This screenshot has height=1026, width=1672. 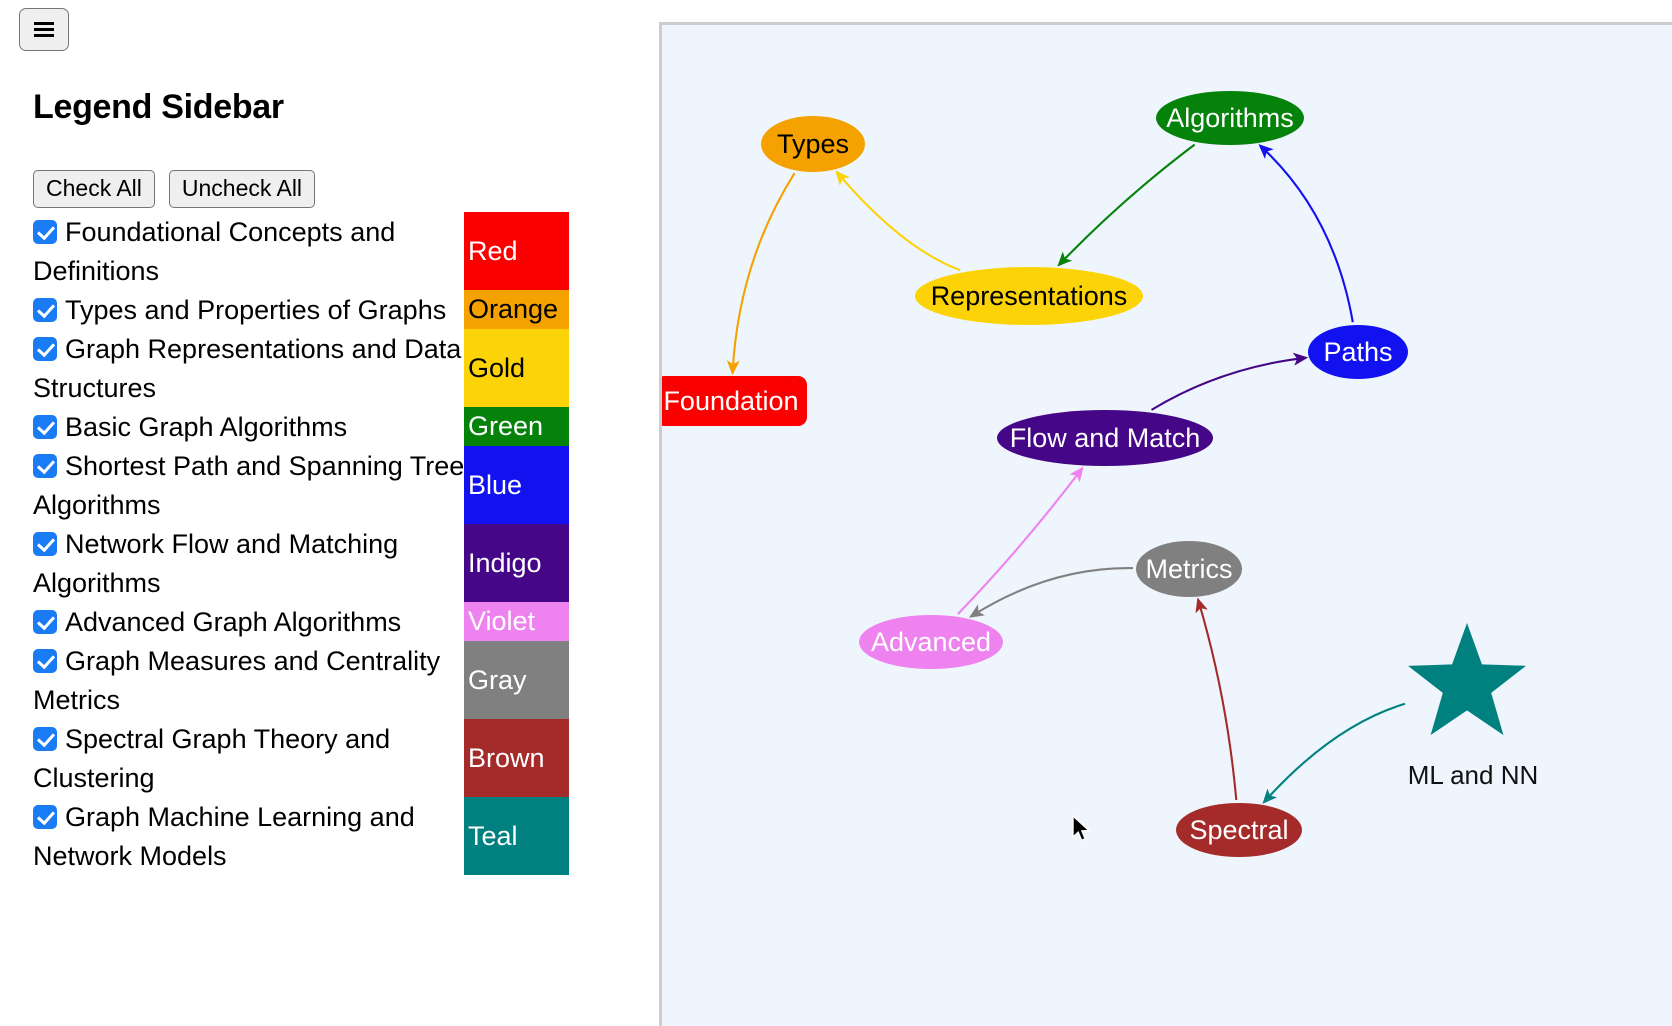 I want to click on legend-item-label: Basic Graph Algorithms, so click(x=206, y=427).